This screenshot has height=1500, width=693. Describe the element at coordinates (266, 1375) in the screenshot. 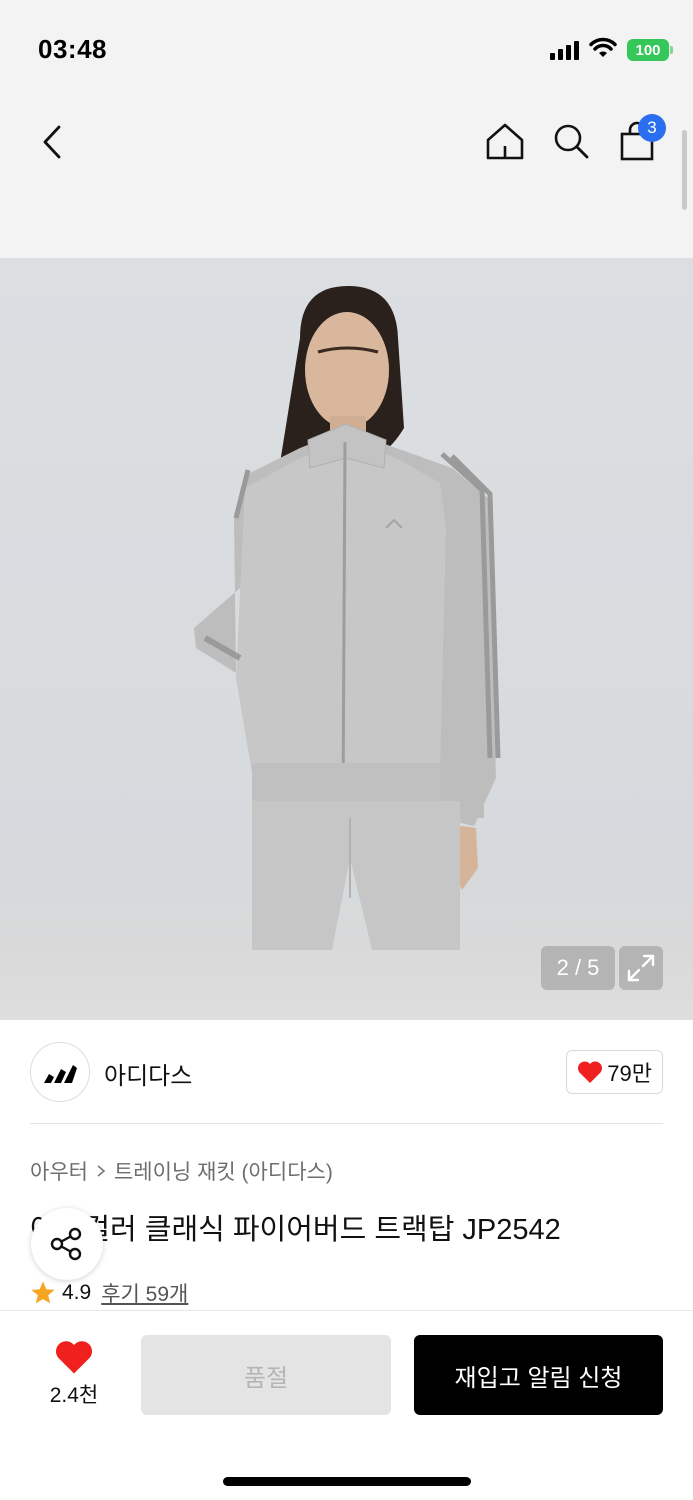

I see `sold-out-button: 품절` at that location.